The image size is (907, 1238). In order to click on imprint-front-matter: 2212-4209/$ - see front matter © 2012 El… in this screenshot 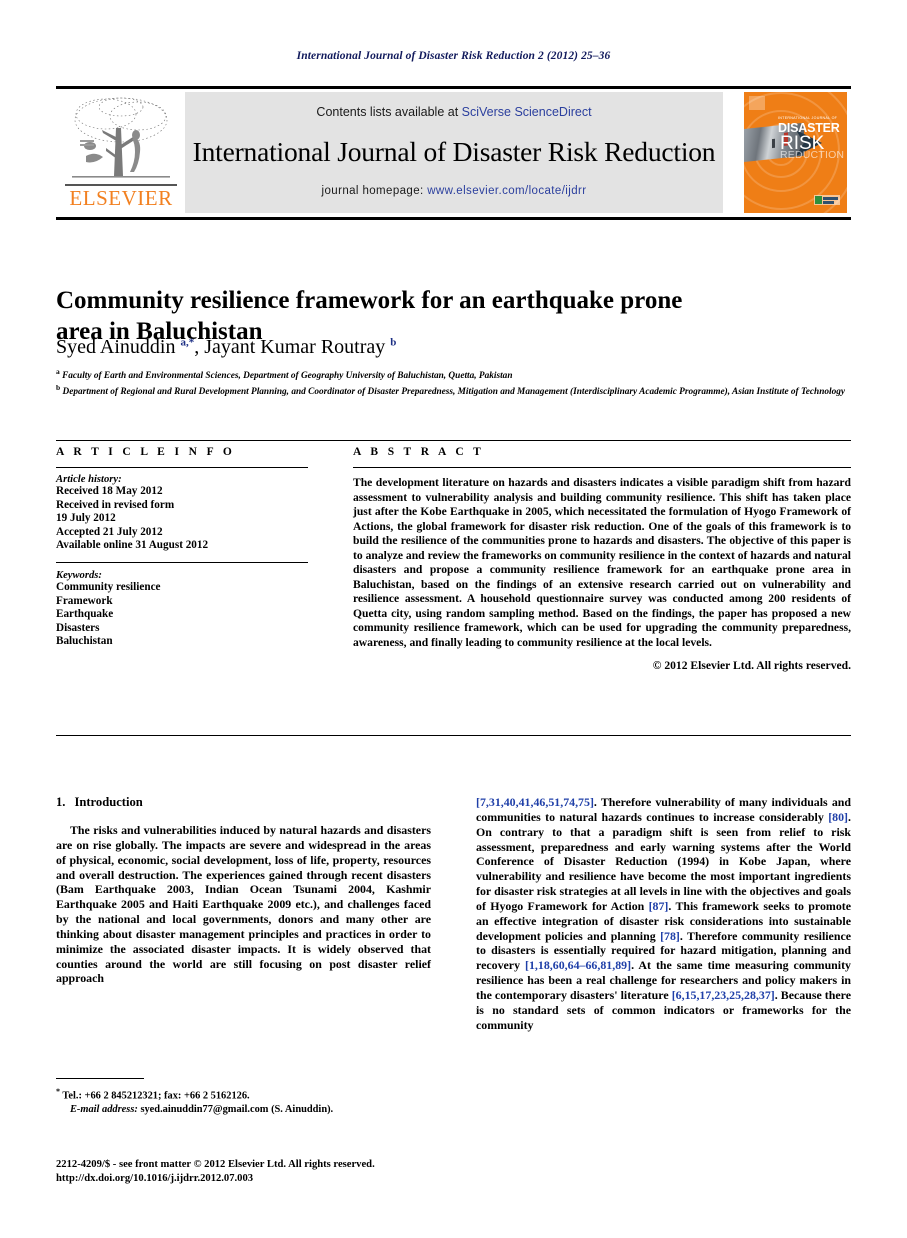, I will do `click(215, 1164)`.